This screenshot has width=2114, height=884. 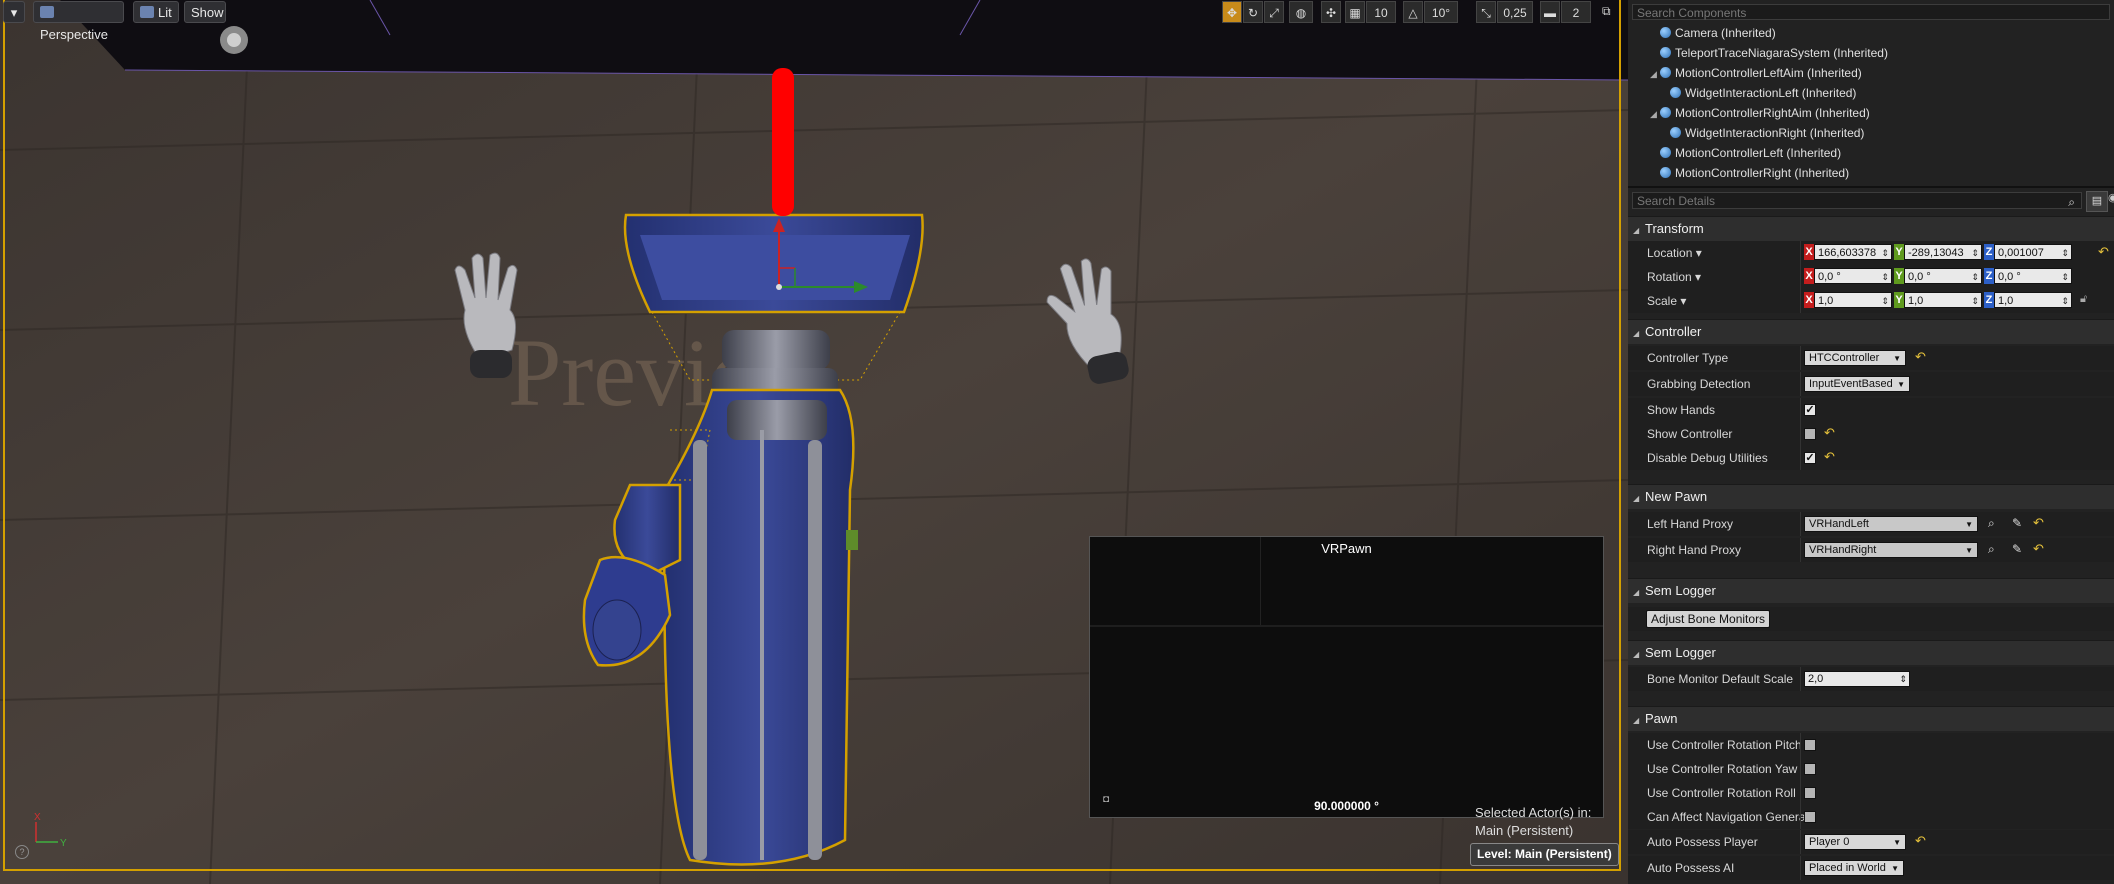 I want to click on scale-label: Scale ▾, so click(x=1666, y=301).